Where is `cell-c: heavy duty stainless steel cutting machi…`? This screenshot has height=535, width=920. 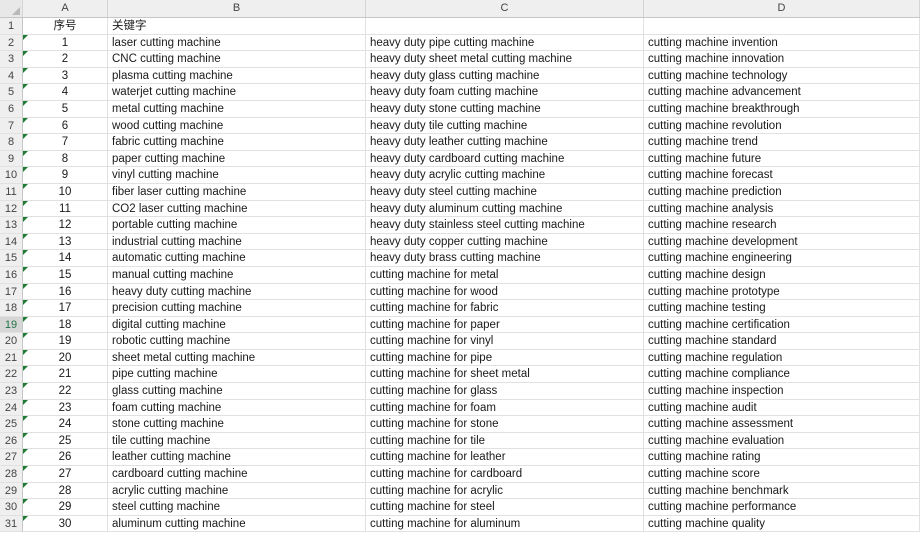
cell-c: heavy duty stainless steel cutting machi… is located at coordinates (505, 225).